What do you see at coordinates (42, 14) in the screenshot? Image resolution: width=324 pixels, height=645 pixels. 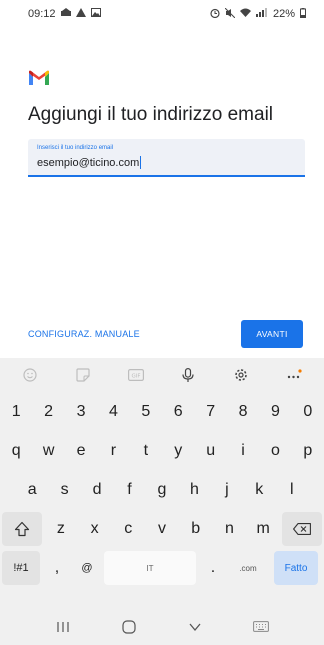 I see `status-time: 09:12` at bounding box center [42, 14].